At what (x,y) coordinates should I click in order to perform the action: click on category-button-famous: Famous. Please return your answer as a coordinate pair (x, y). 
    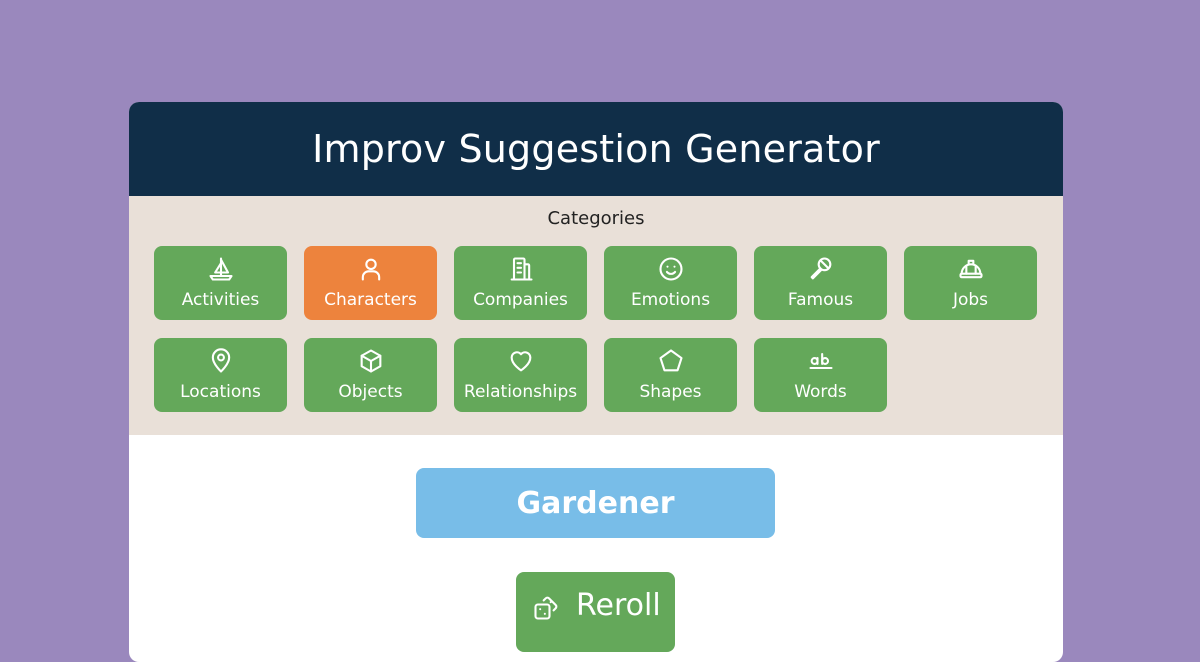
    Looking at the image, I should click on (820, 283).